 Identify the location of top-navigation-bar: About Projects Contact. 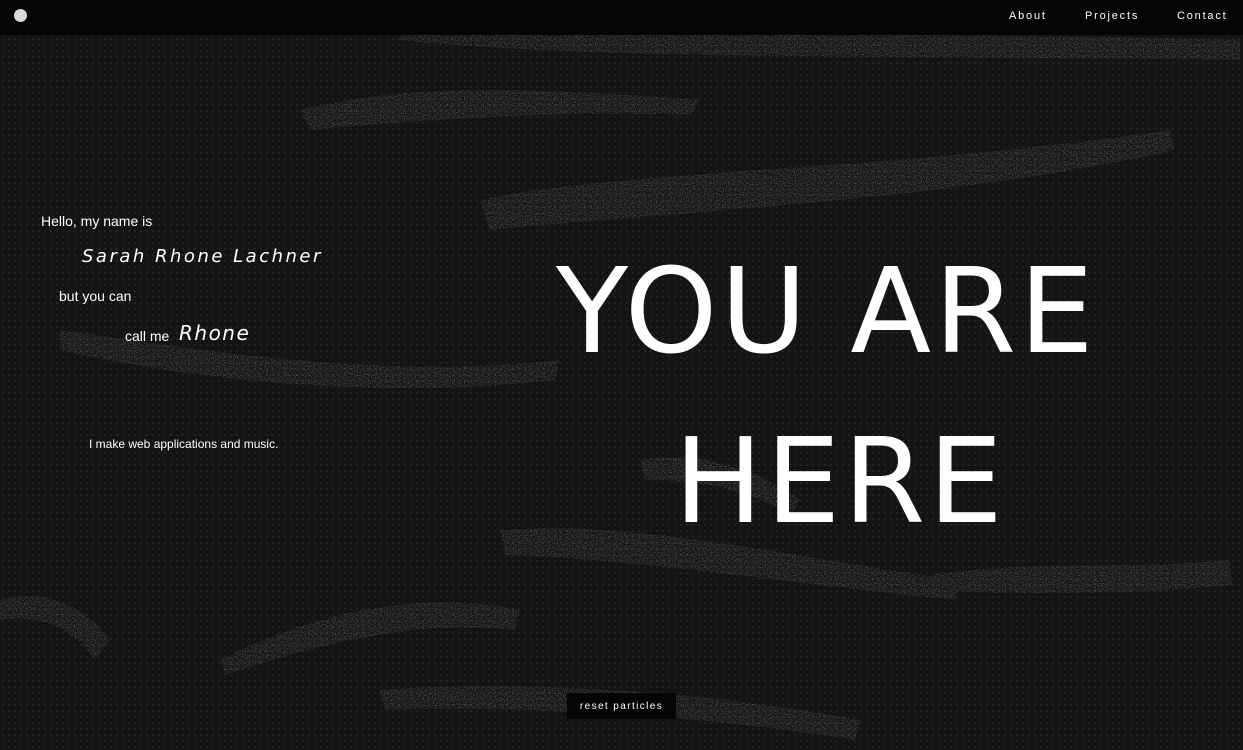
(621, 17).